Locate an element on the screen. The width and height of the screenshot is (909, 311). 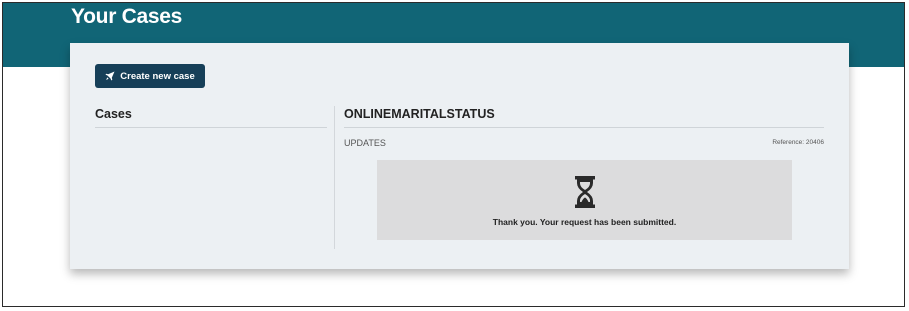
create-new-case-button: Create new case is located at coordinates (150, 76).